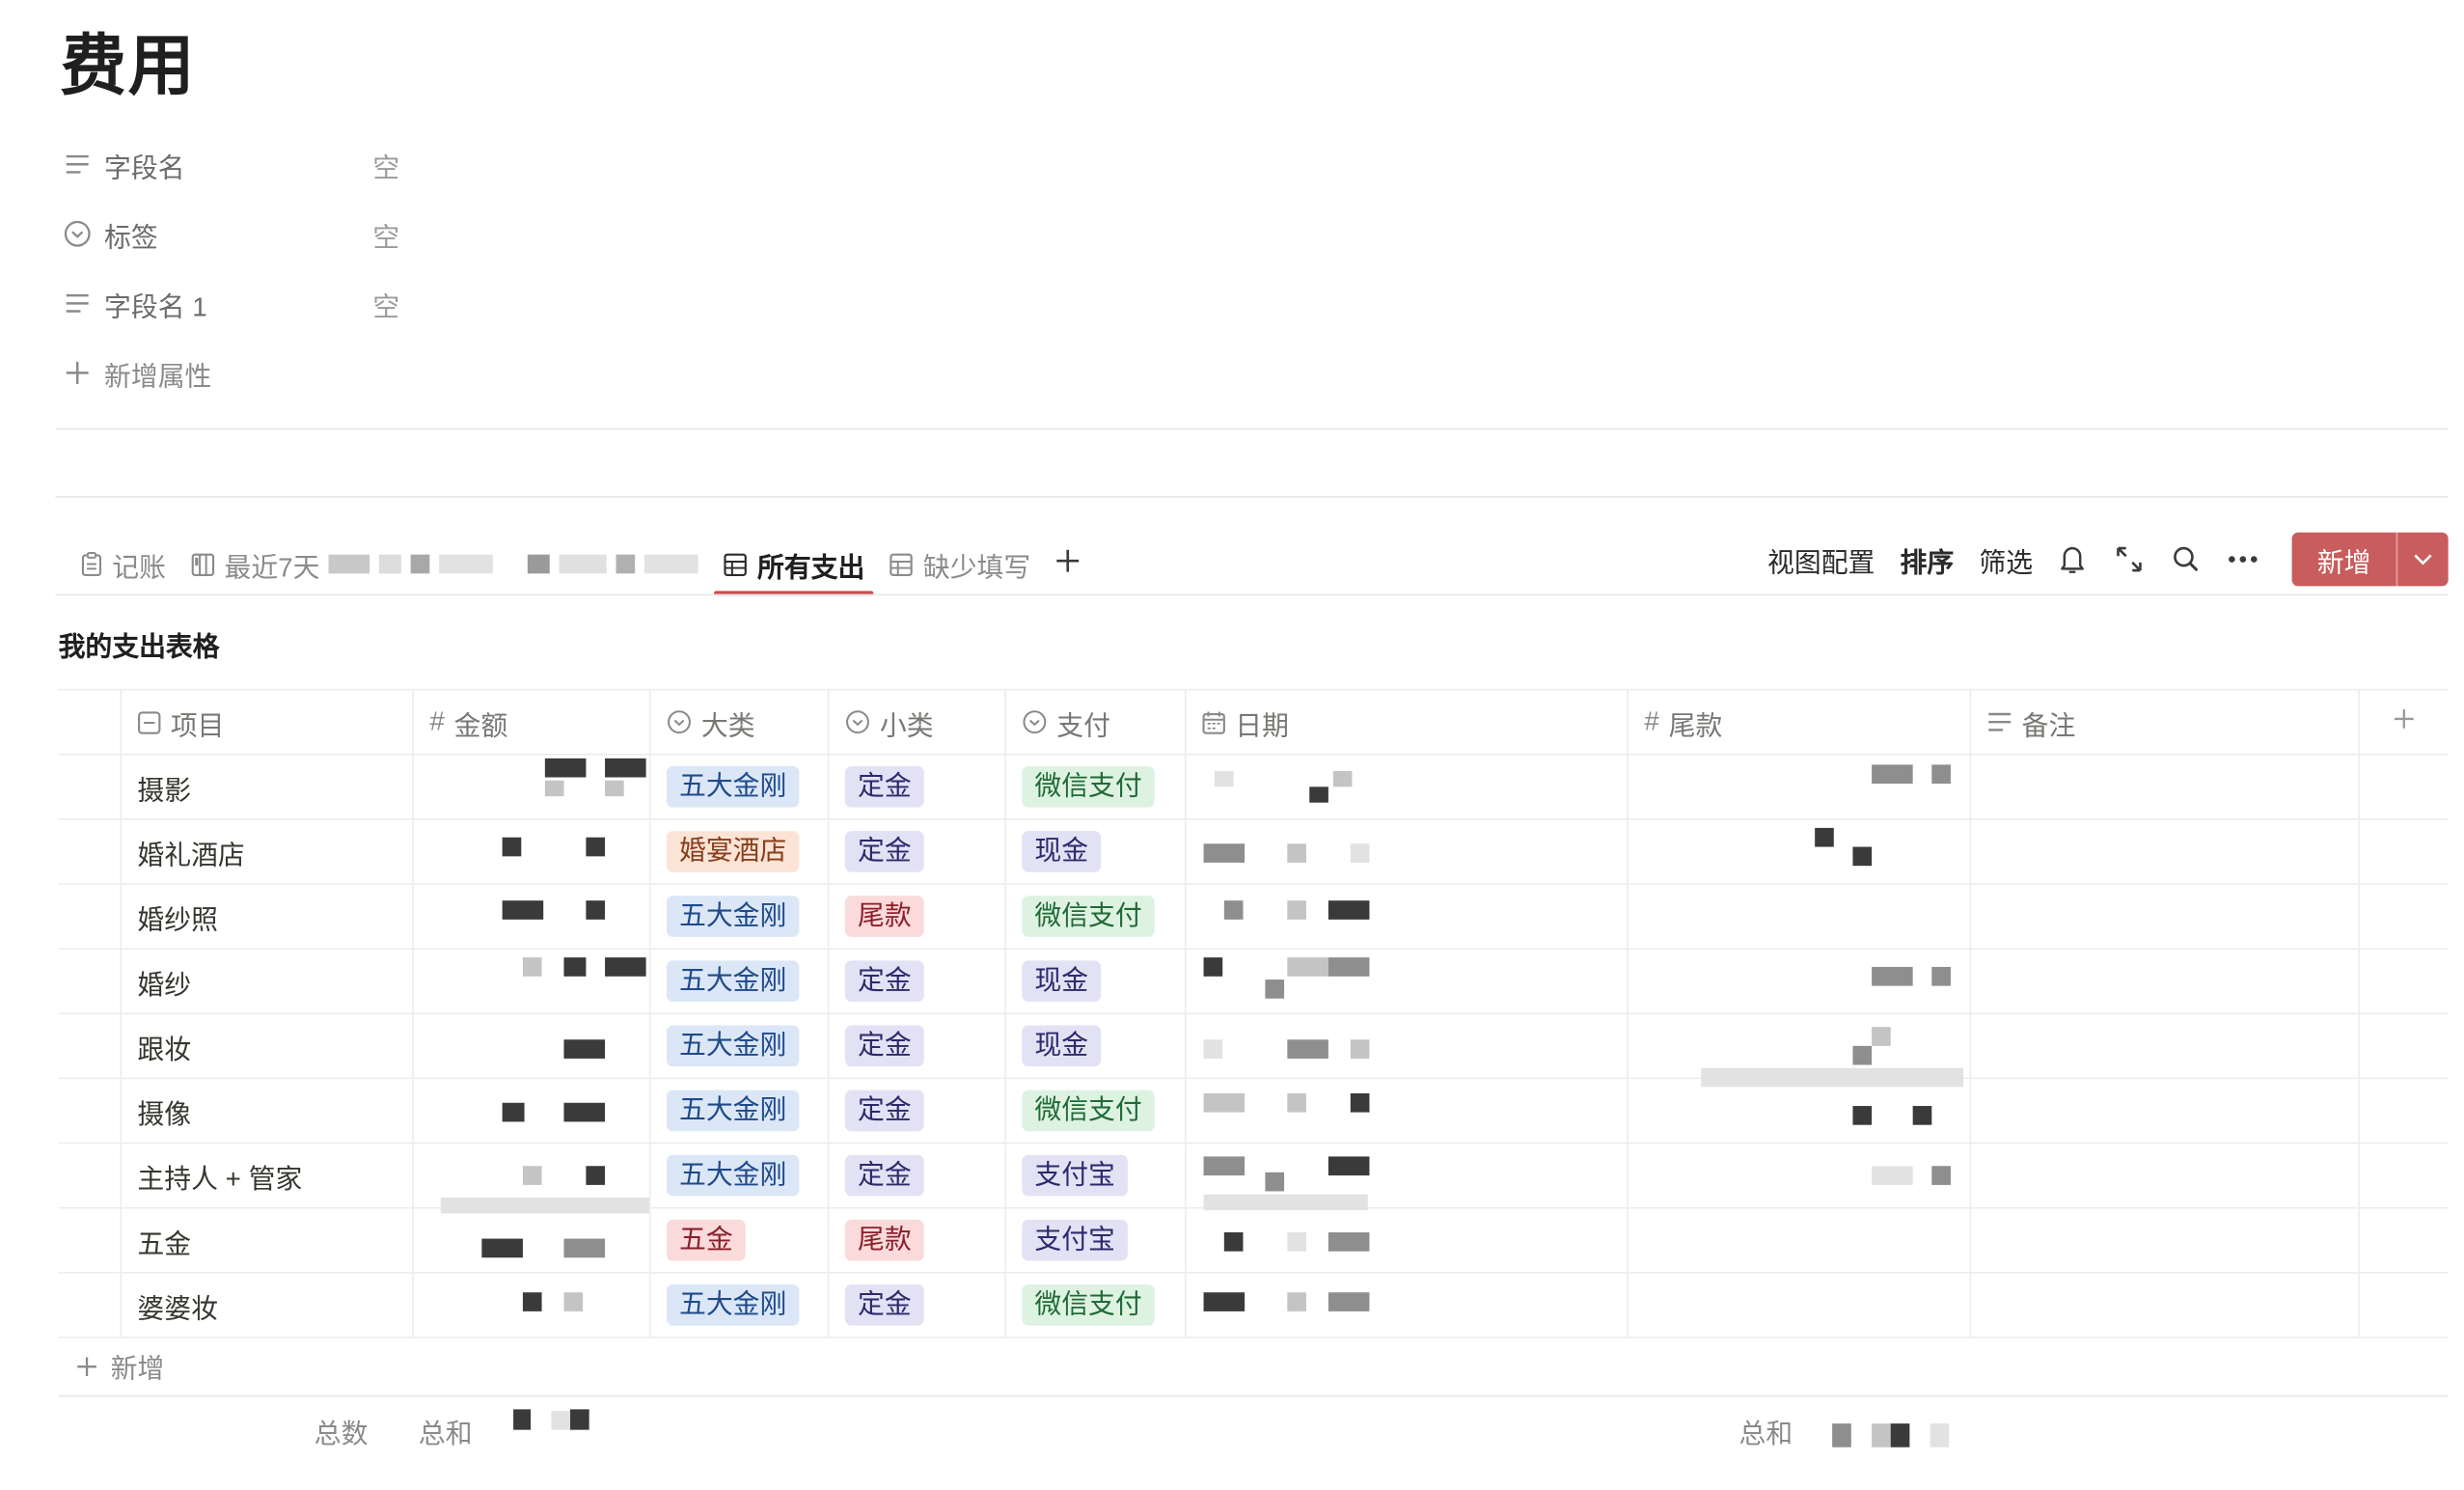 The image size is (2464, 1490). What do you see at coordinates (740, 851) in the screenshot?
I see `cell-category: 婚宴酒店` at bounding box center [740, 851].